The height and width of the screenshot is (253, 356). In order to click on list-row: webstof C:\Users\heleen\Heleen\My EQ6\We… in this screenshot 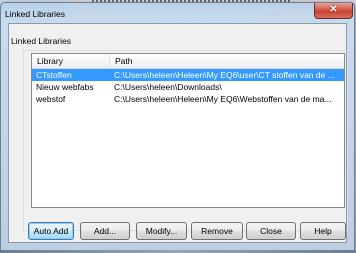, I will do `click(188, 99)`.